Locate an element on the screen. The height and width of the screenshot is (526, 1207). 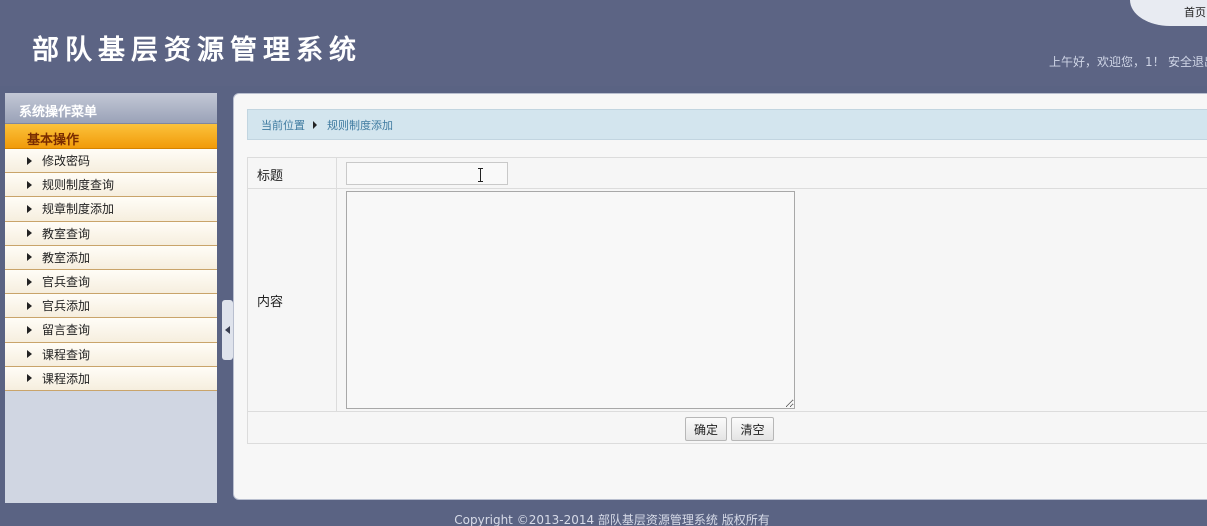
copyright-text: Copyright ©2013-2014 部队基层资源管理系统 版权所有 is located at coordinates (612, 519).